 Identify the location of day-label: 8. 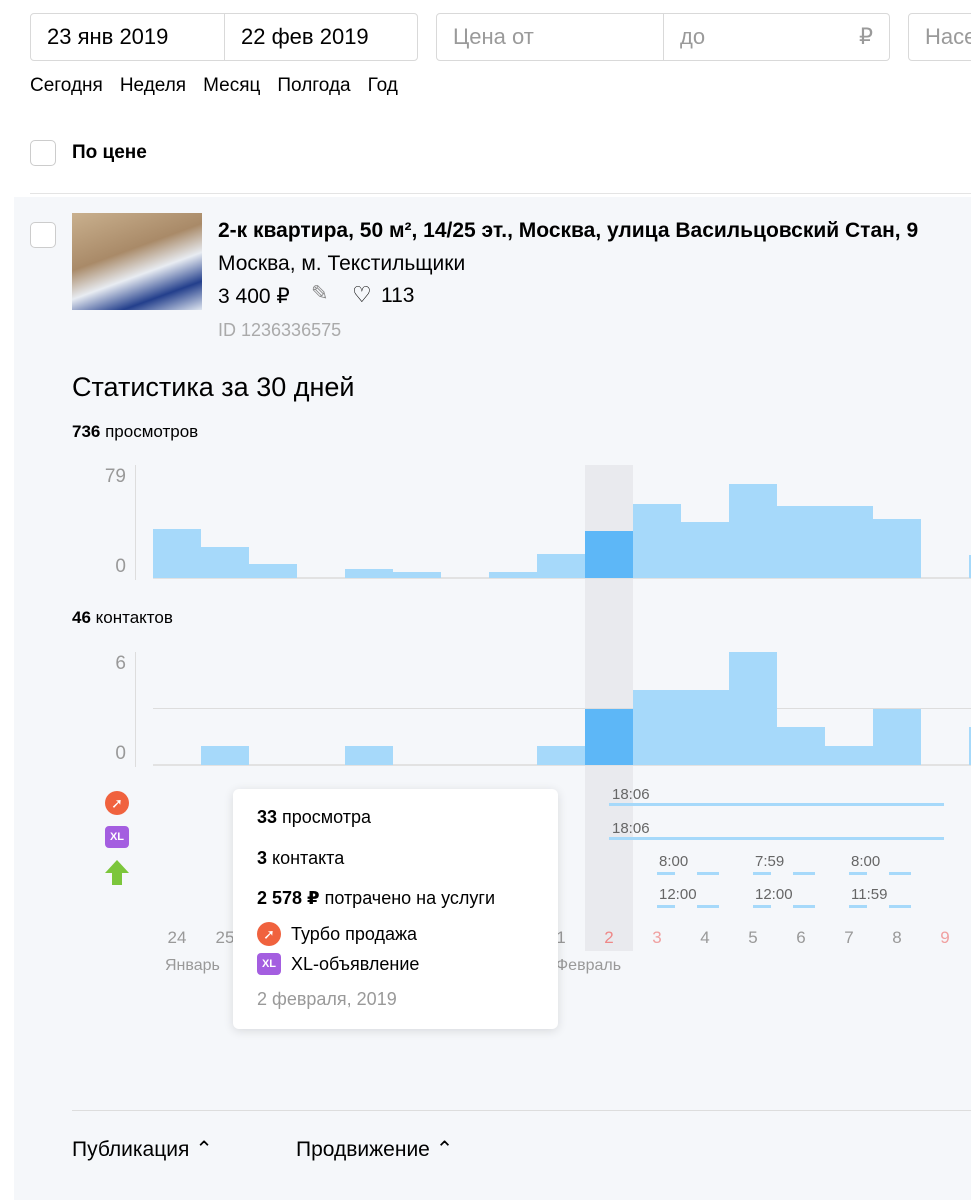
(897, 937).